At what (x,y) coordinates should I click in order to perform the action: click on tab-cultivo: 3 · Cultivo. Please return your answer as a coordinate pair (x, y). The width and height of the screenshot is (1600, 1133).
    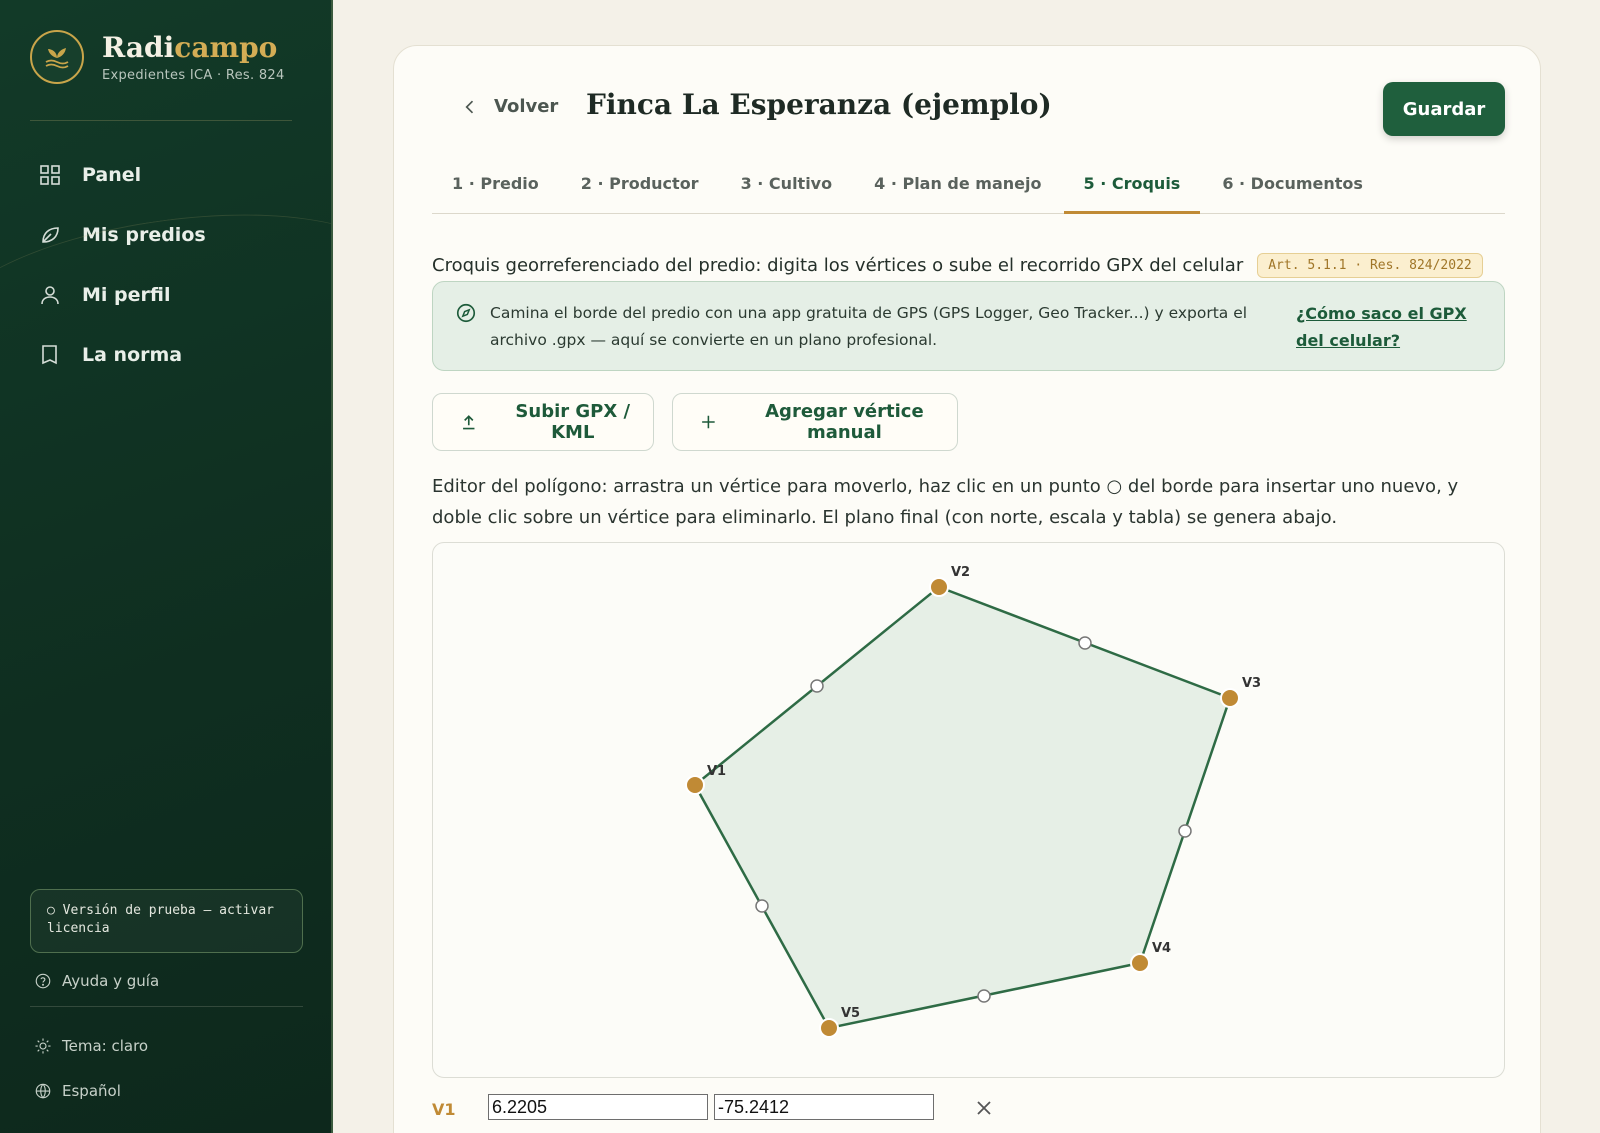
    Looking at the image, I should click on (787, 188).